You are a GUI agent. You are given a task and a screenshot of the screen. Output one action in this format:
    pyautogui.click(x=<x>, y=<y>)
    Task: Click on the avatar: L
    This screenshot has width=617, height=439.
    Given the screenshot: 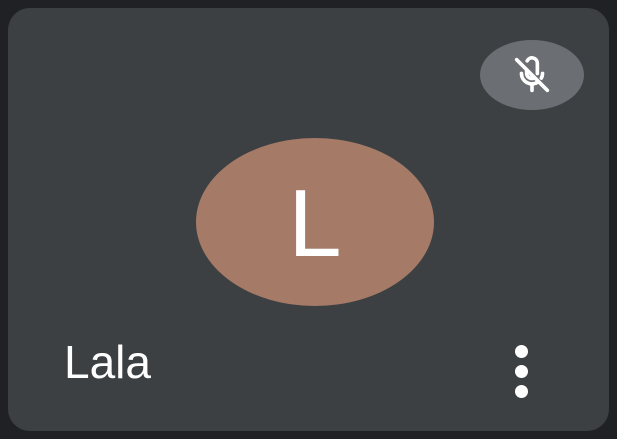 What is the action you would take?
    pyautogui.click(x=315, y=222)
    